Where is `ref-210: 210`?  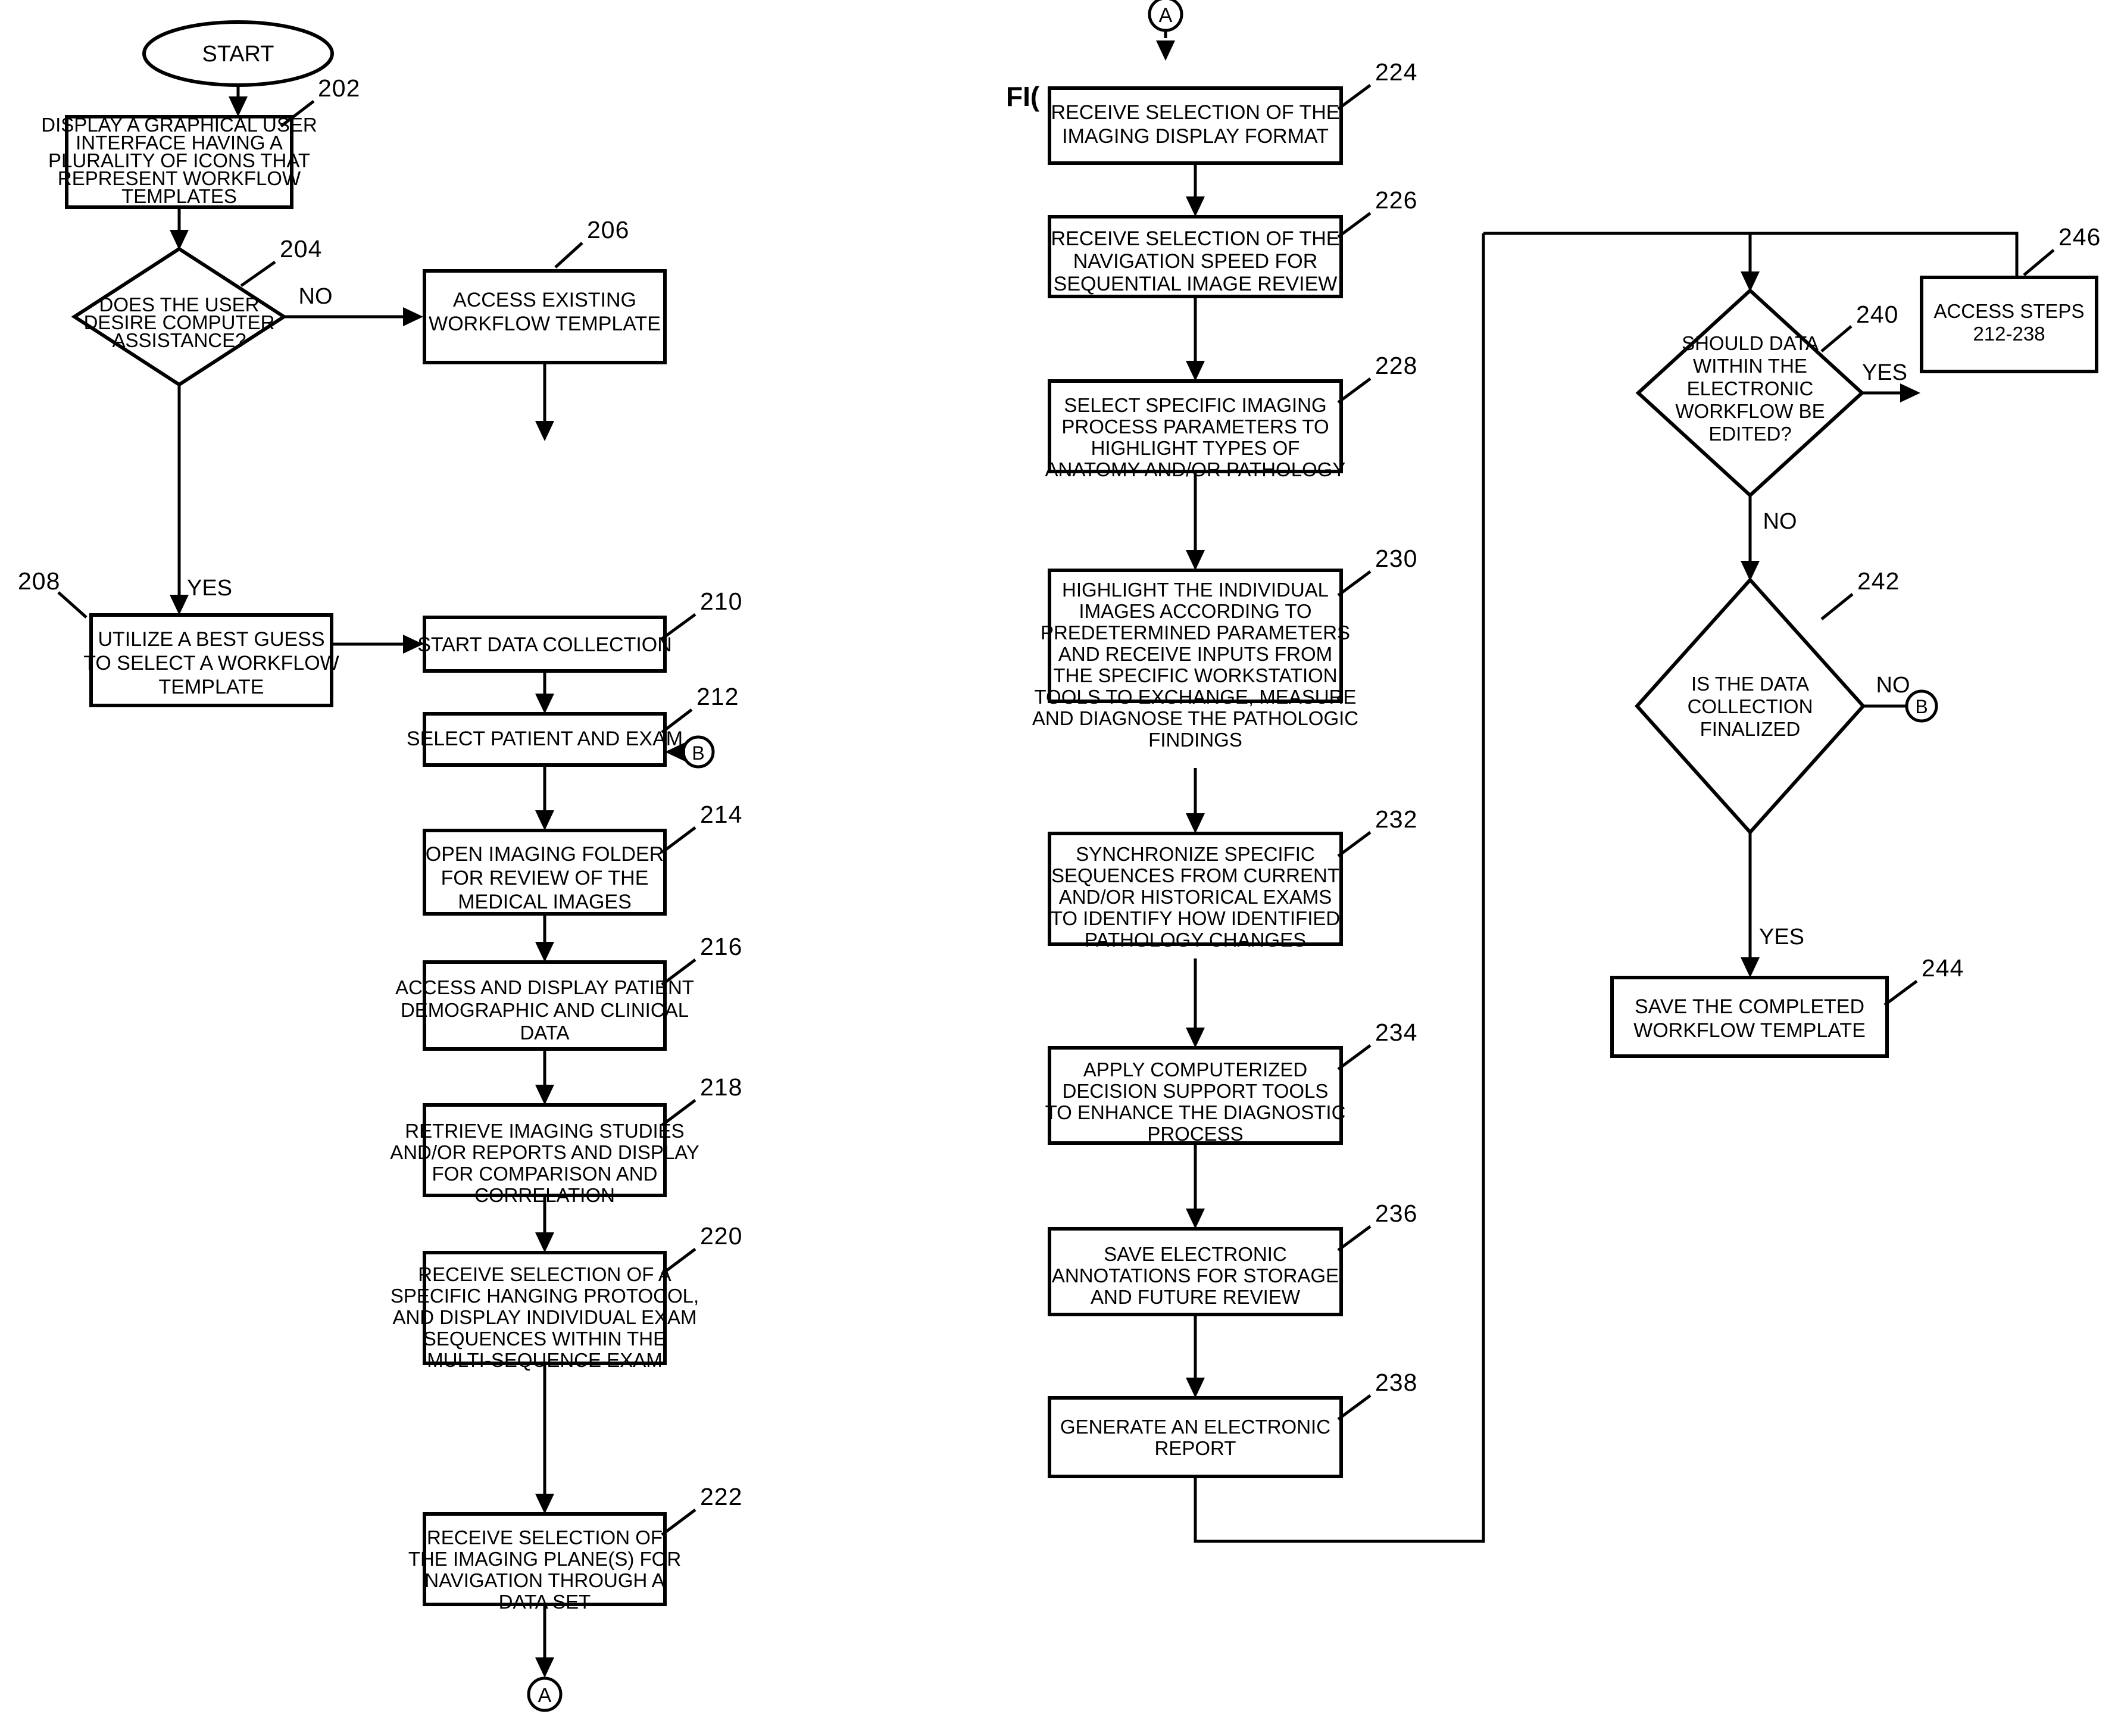
ref-210: 210 is located at coordinates (721, 601).